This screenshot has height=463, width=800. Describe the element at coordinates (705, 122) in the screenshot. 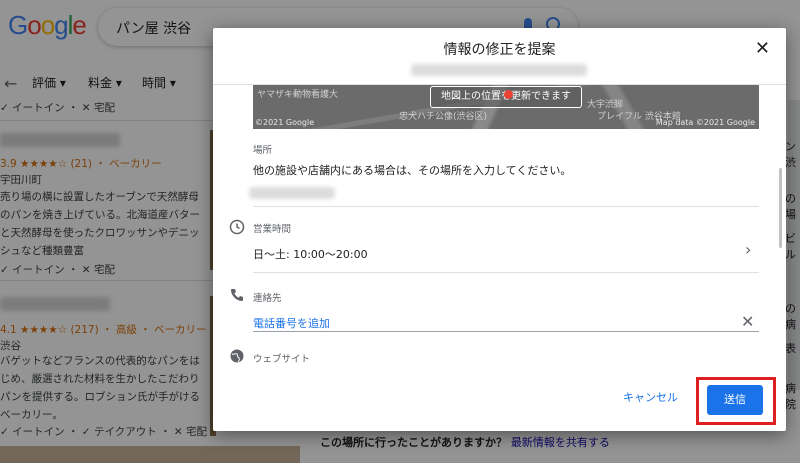

I see `map-data-credit: Map data ©2021 Google` at that location.